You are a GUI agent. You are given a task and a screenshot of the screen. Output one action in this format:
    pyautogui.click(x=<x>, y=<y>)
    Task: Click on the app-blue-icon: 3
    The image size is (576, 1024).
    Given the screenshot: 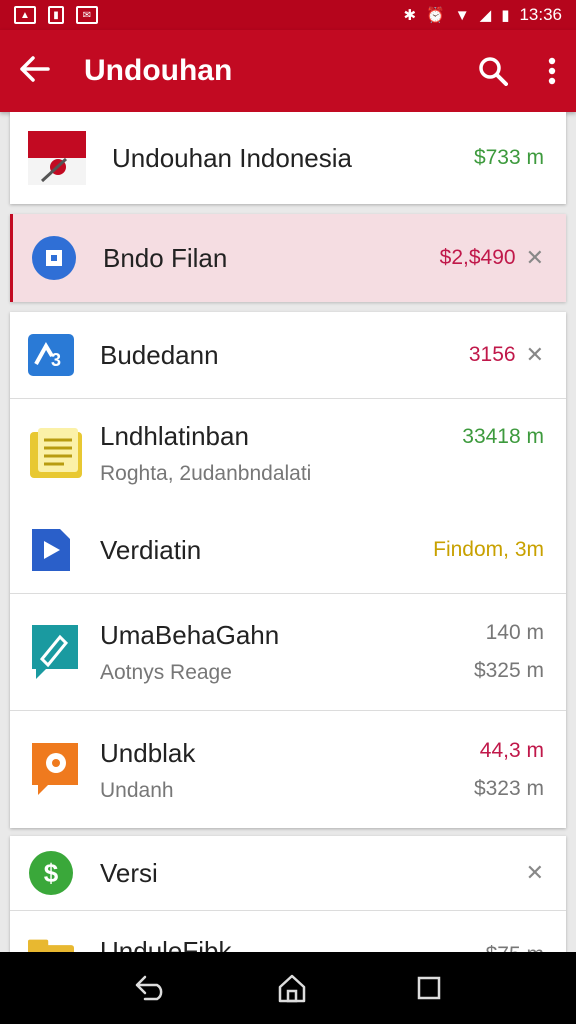 What is the action you would take?
    pyautogui.click(x=51, y=355)
    